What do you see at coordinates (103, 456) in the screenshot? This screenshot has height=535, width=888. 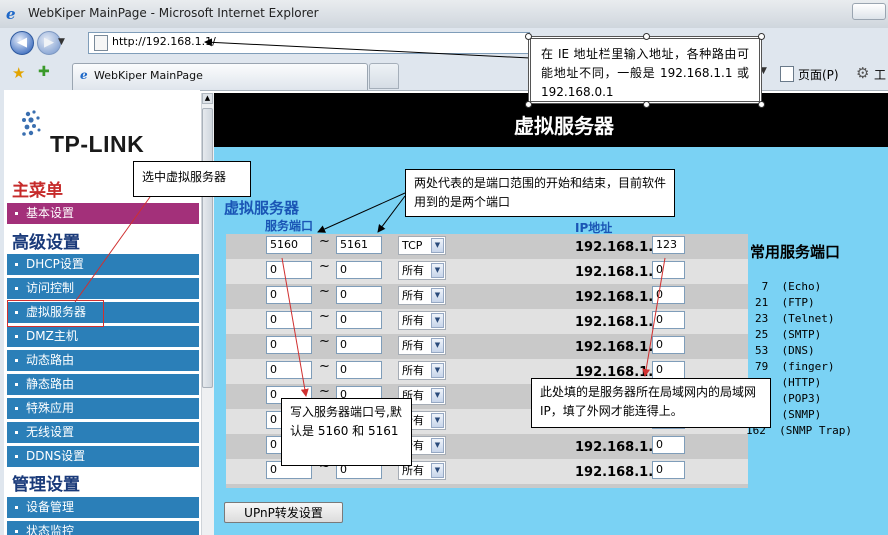 I see `sidebar-item-ddns: DDNS设置` at bounding box center [103, 456].